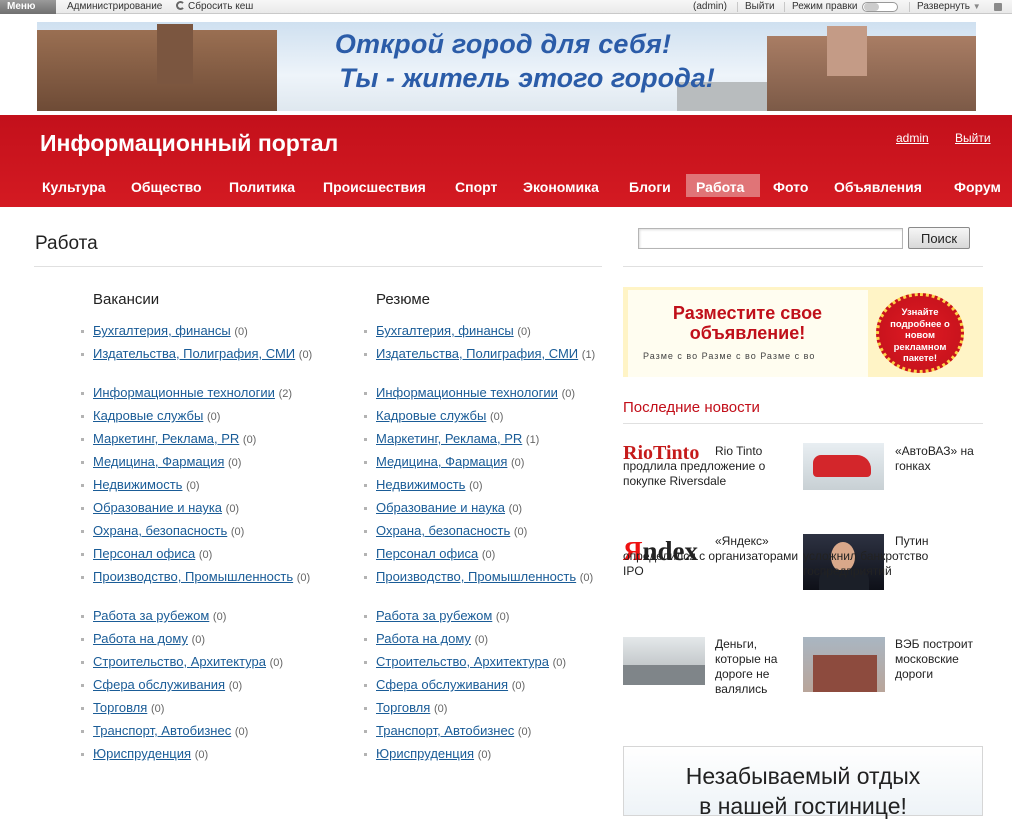  I want to click on category-list-item: Образование и наука (0), so click(201, 509).